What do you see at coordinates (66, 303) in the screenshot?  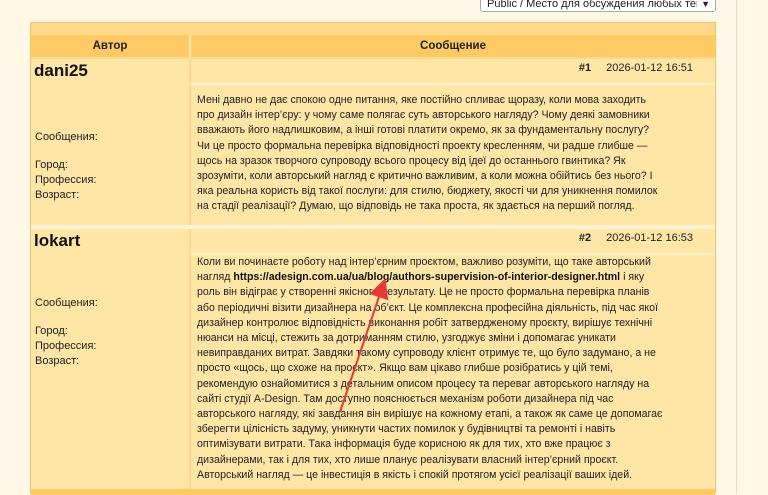 I see `post-2-stat-messages: Сообщения:` at bounding box center [66, 303].